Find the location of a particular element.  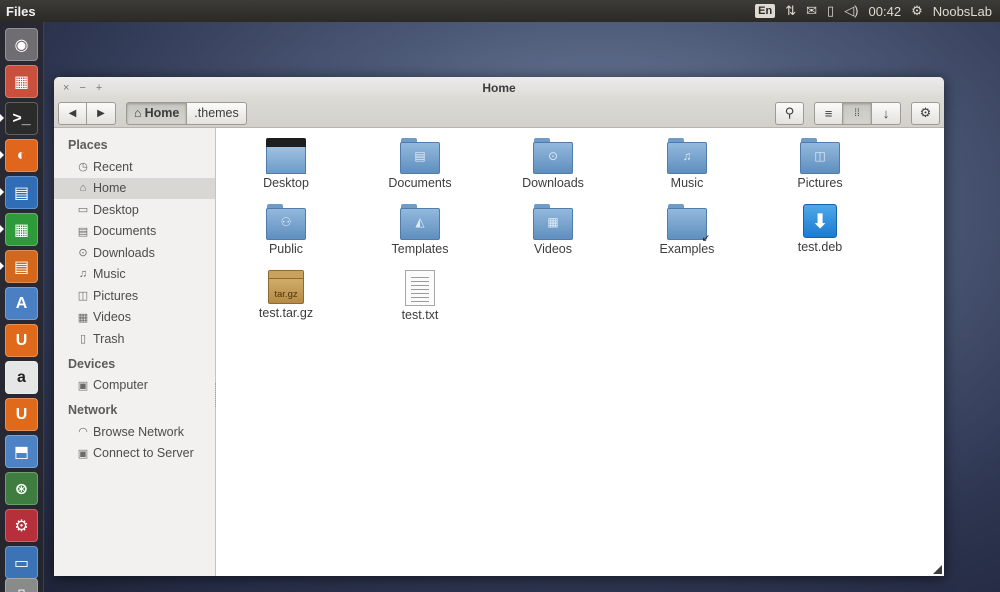

window-title: Home is located at coordinates (499, 88).